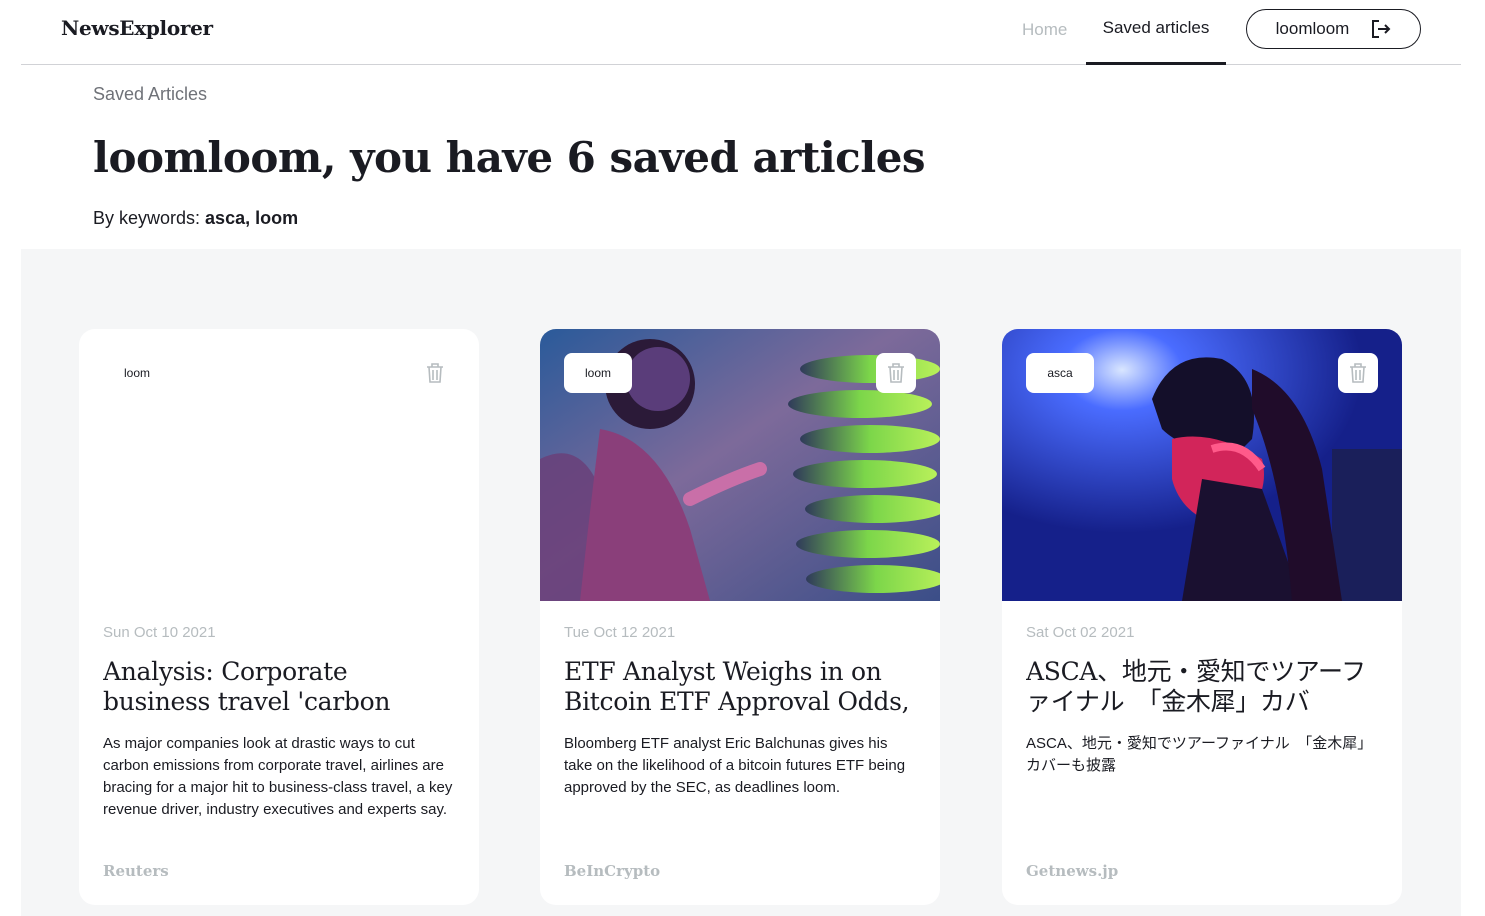 Image resolution: width=1485 pixels, height=916 pixels. I want to click on logout-button: loomloom, so click(1333, 29).